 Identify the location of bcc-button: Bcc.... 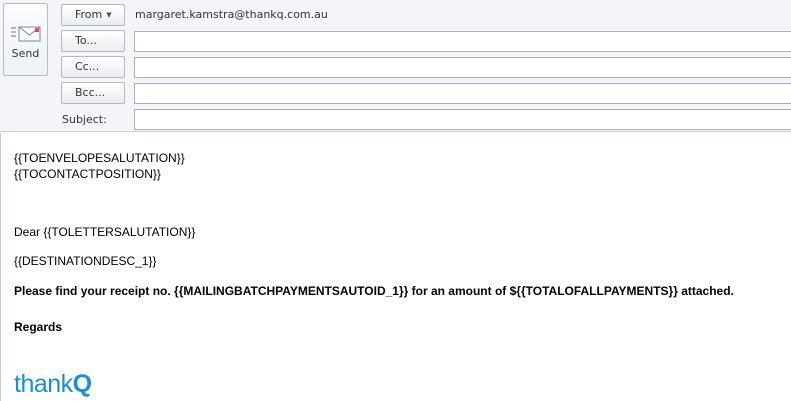
(93, 93).